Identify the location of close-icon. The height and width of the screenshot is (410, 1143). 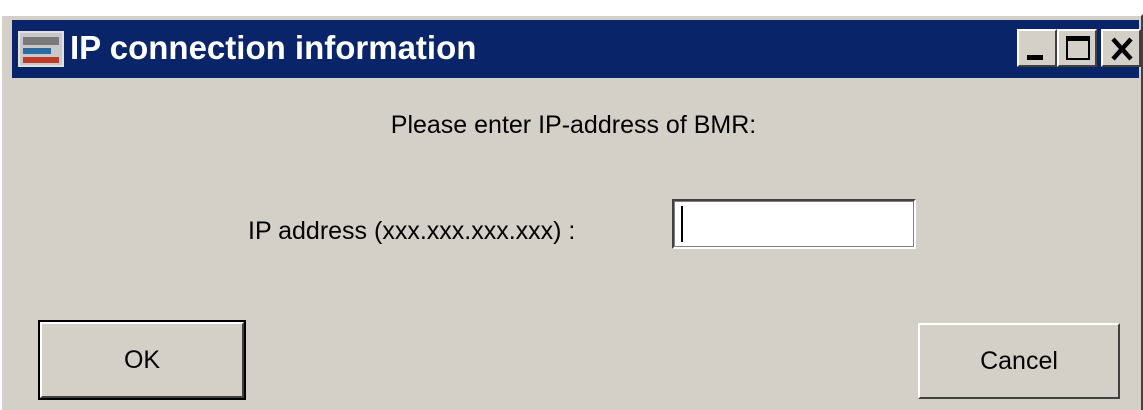
(1122, 49).